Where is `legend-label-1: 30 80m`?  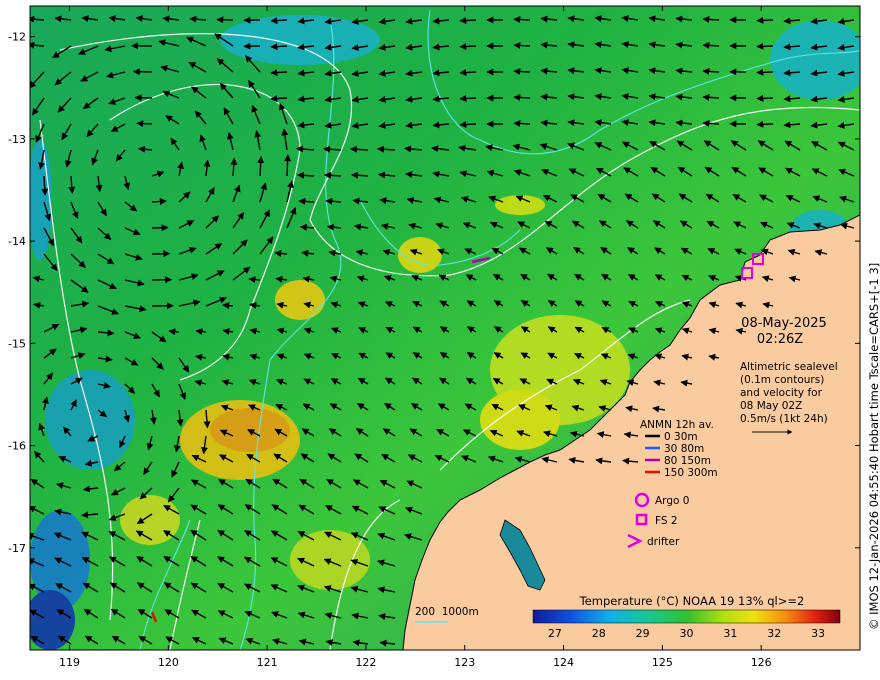
legend-label-1: 30 80m is located at coordinates (684, 449).